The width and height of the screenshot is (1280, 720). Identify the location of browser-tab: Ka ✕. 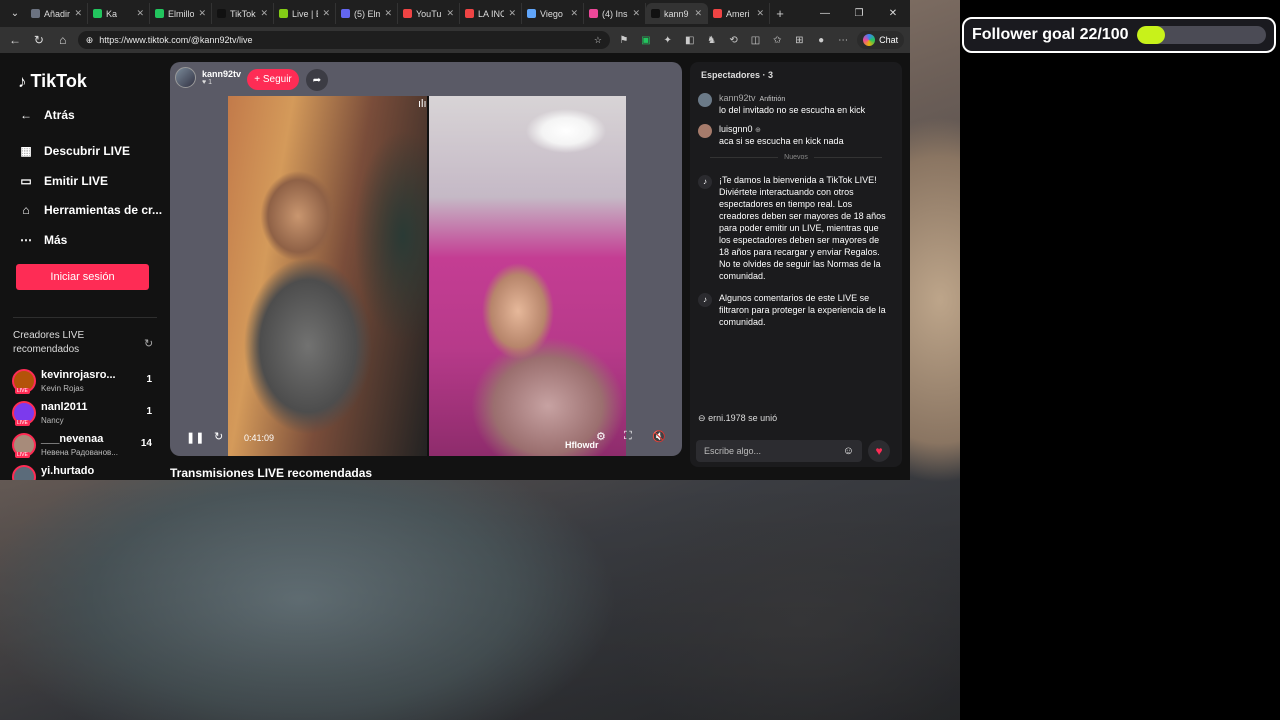
(119, 13).